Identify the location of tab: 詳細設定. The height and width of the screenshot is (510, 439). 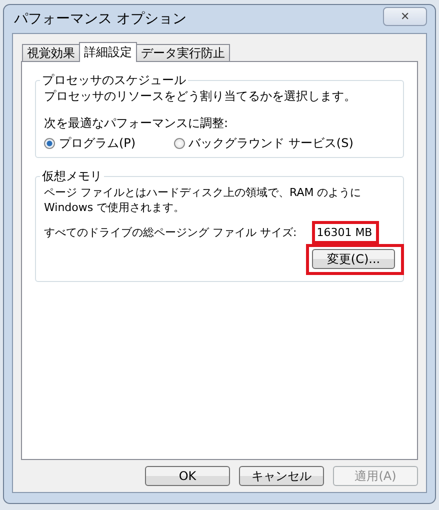
(108, 52).